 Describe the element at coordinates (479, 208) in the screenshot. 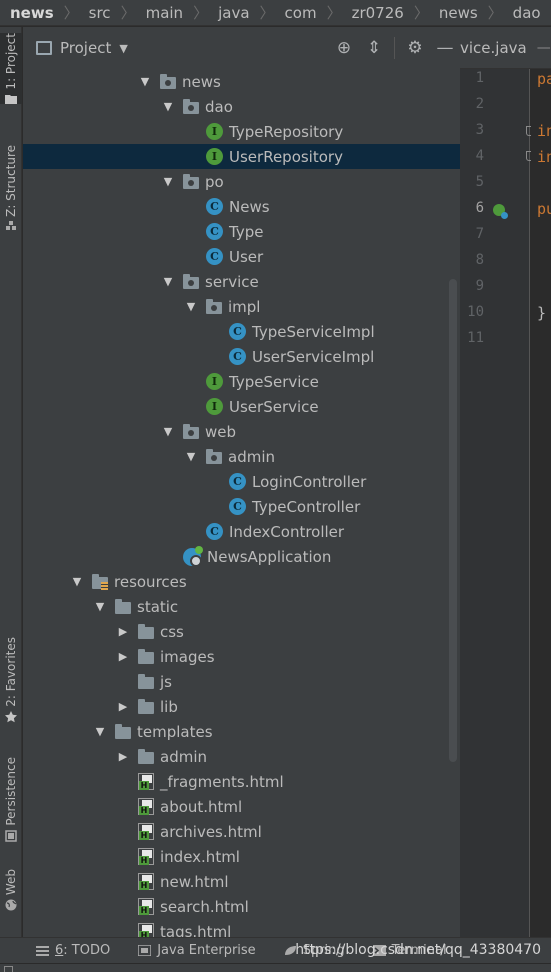

I see `line-number: 6` at that location.